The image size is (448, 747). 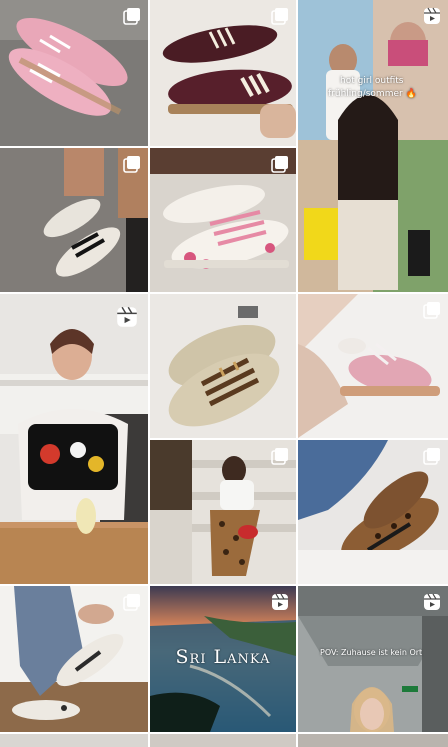 I want to click on post-tile-pink-sneakers, so click(x=74, y=73).